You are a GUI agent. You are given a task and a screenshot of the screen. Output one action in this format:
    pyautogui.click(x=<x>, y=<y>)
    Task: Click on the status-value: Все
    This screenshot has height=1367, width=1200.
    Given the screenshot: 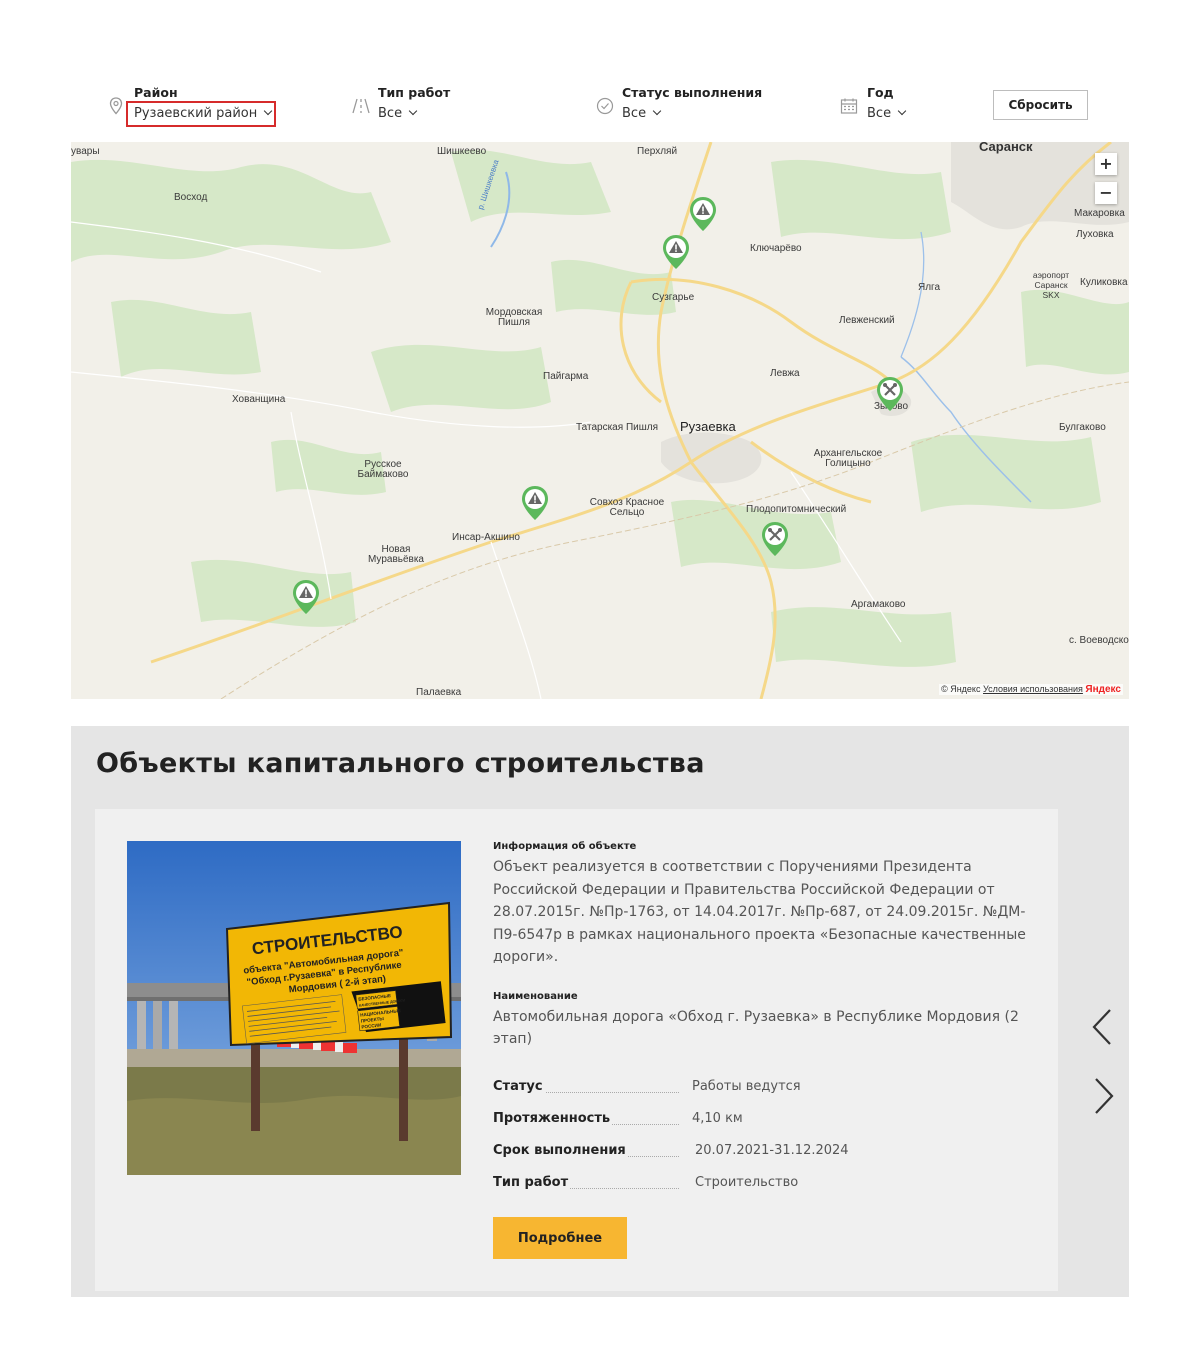 What is the action you would take?
    pyautogui.click(x=642, y=113)
    